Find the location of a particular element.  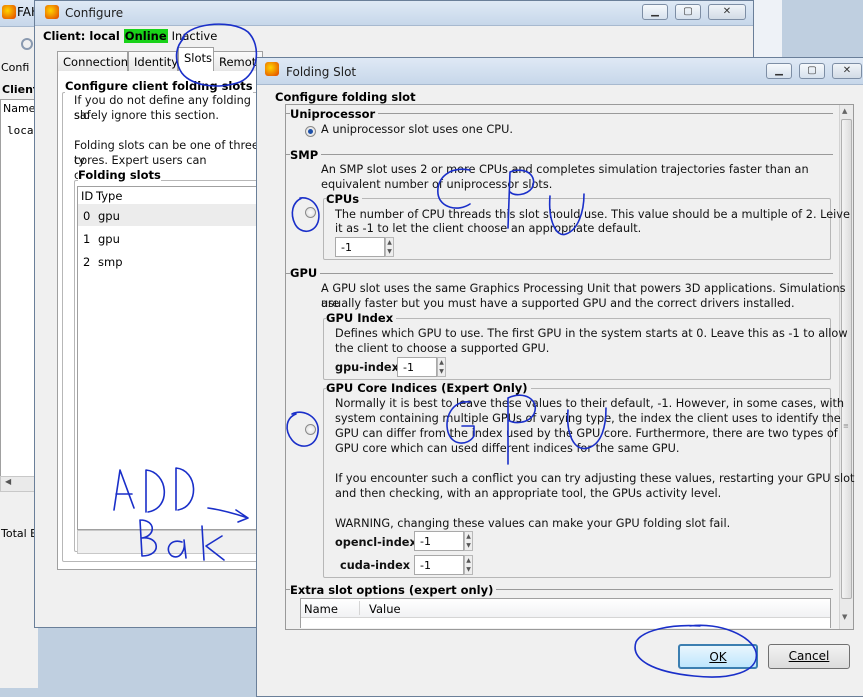

gpu-radio is located at coordinates (310, 429).